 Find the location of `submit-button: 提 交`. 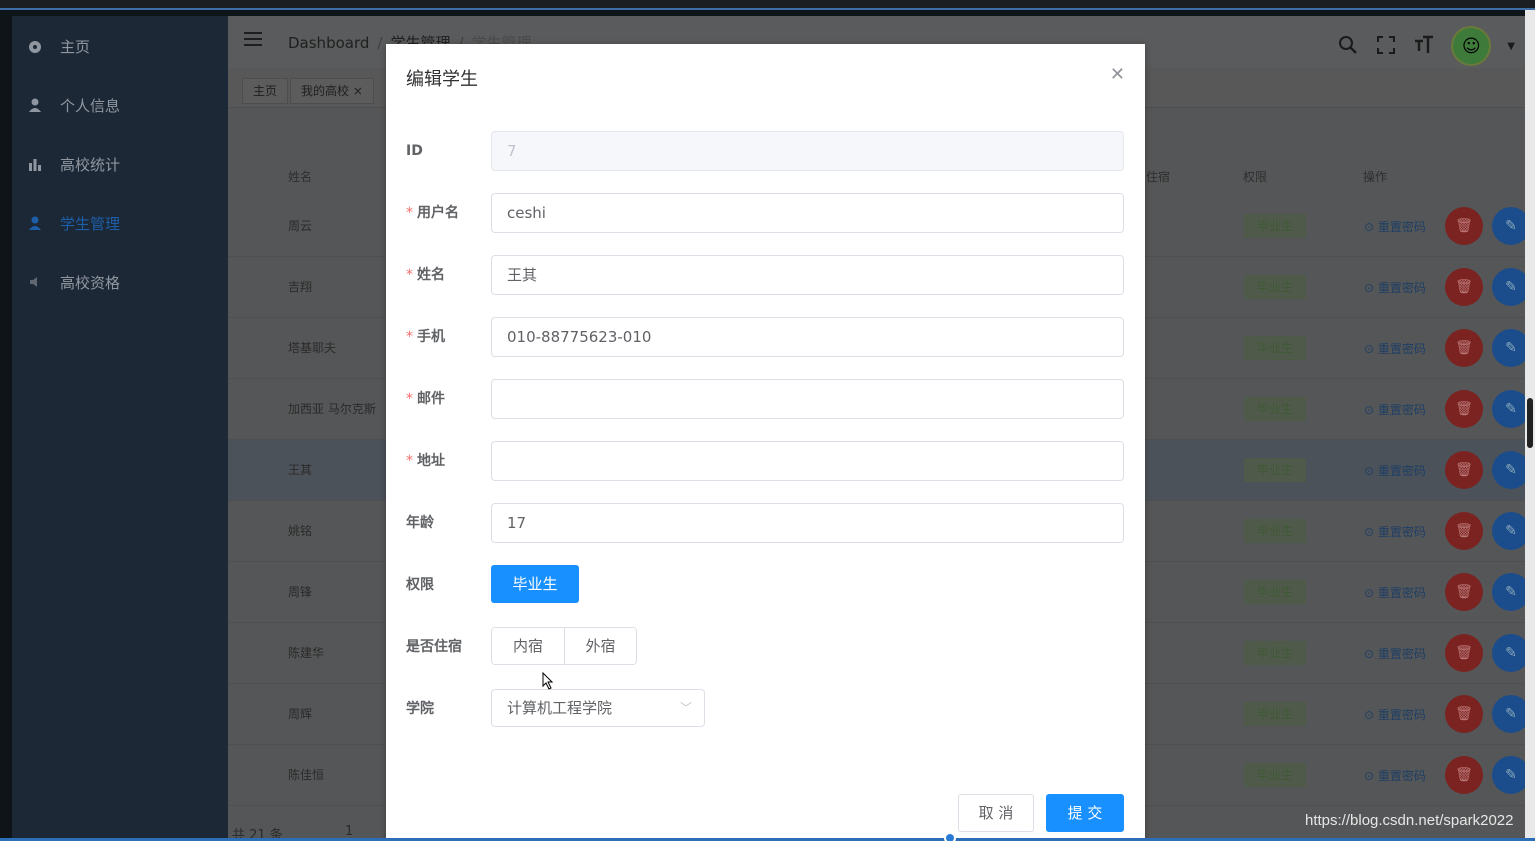

submit-button: 提 交 is located at coordinates (1085, 813).